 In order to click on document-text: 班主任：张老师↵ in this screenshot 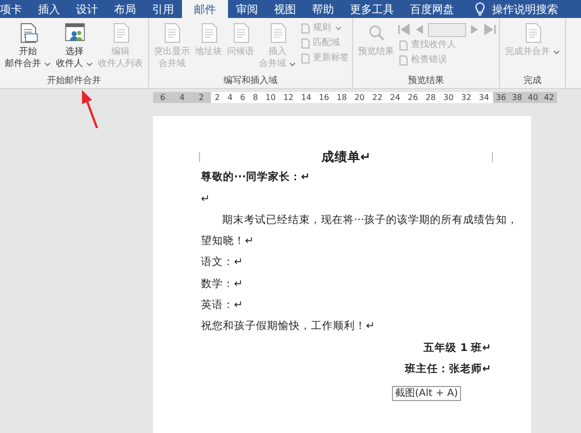, I will do `click(448, 368)`.